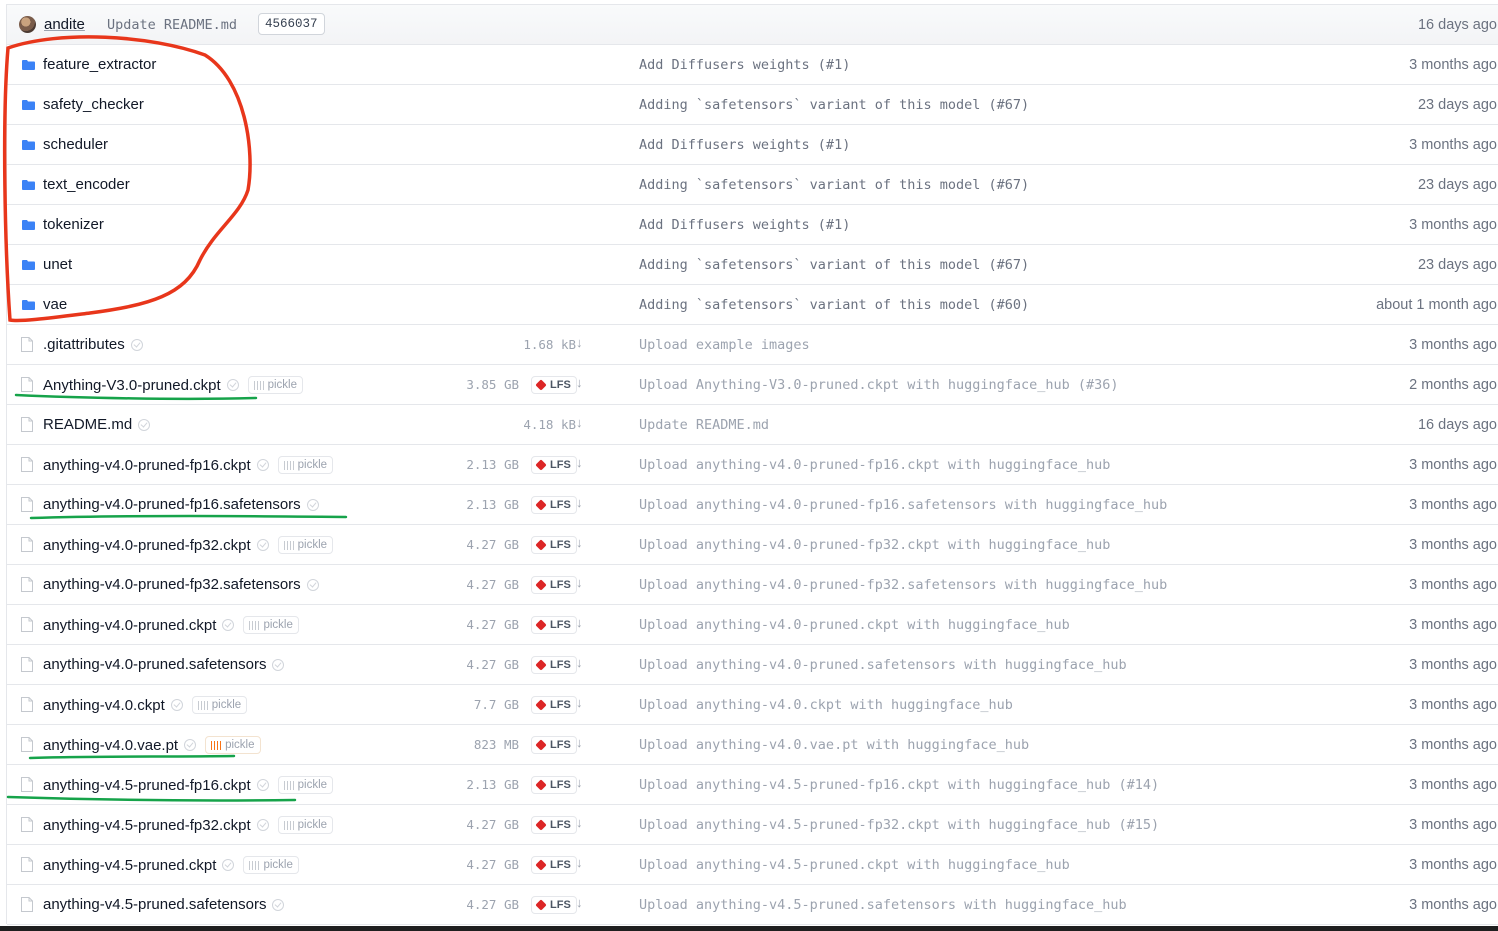 The width and height of the screenshot is (1498, 931). What do you see at coordinates (172, 504) in the screenshot?
I see `file-name-link: anything-v4.0-pruned-fp16.safetensors` at bounding box center [172, 504].